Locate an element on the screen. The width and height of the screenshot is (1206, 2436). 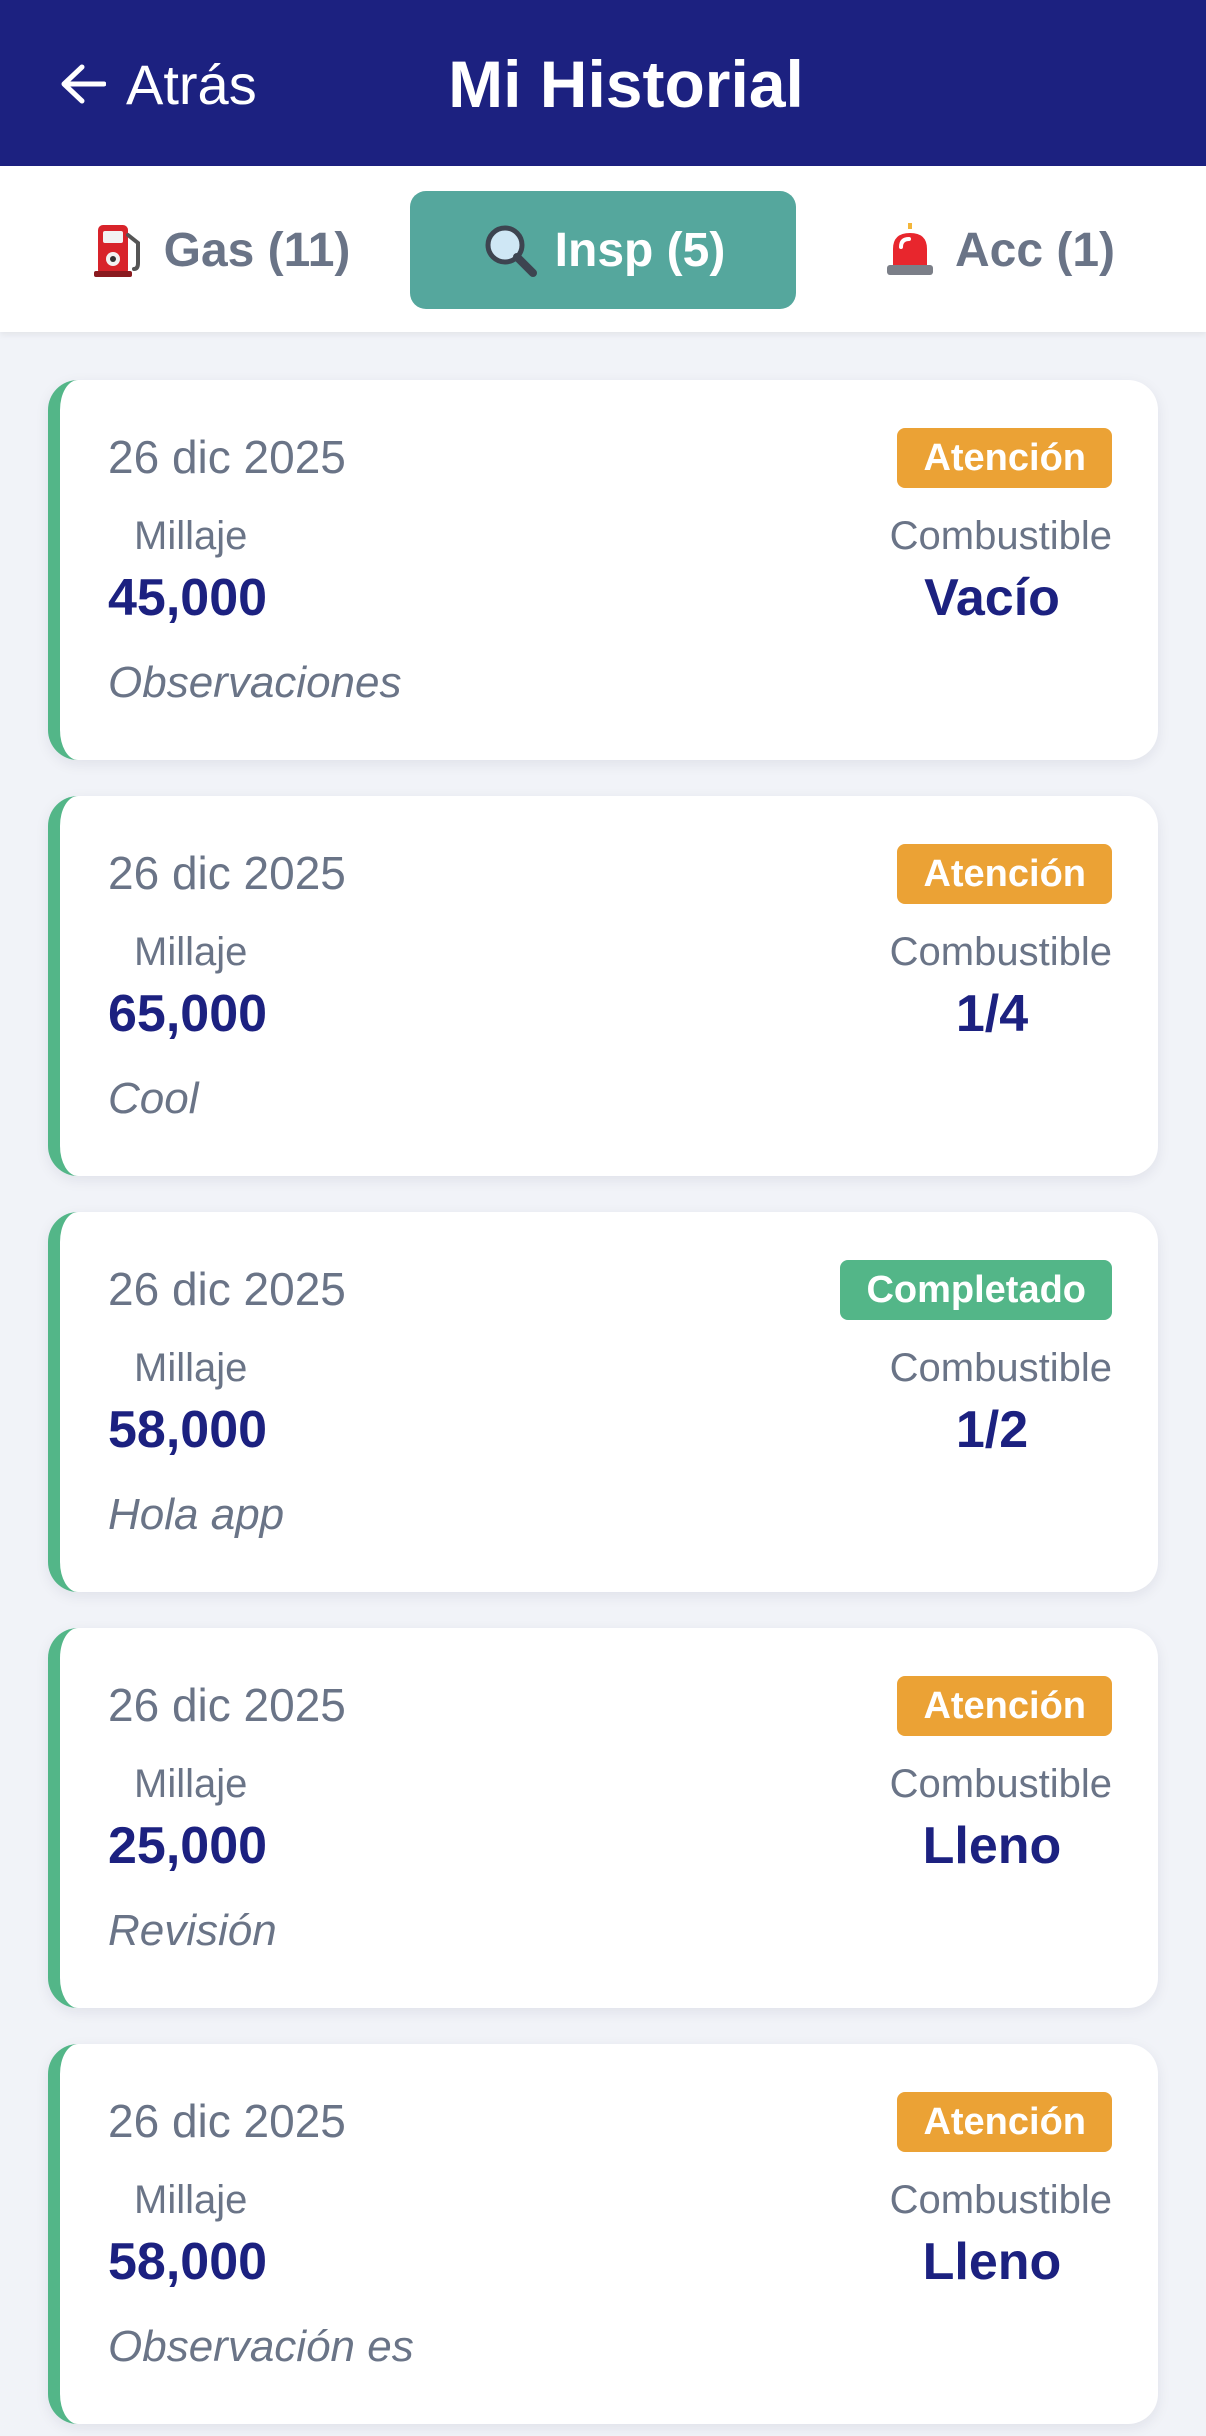
history-tabs: Gas (11) Insp (5) Acc (1) is located at coordinates (603, 249).